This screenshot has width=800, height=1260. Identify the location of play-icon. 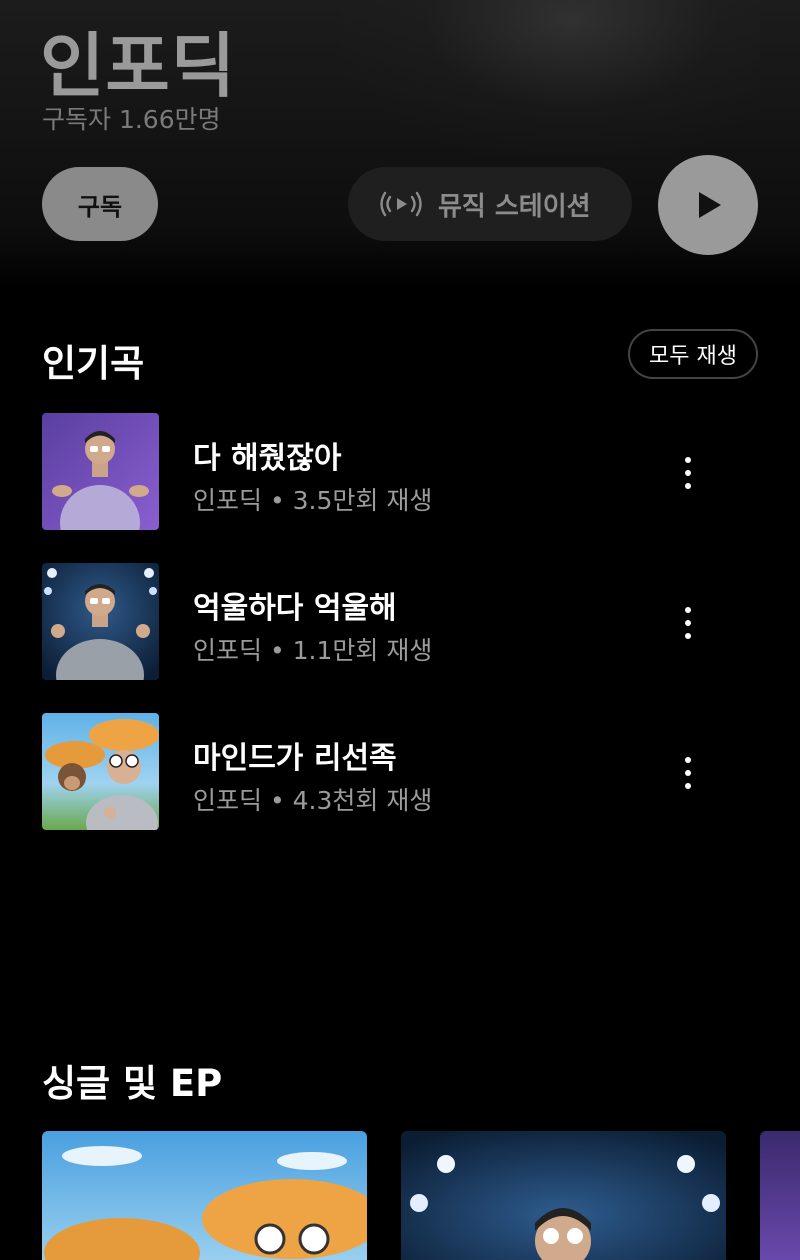
(710, 205).